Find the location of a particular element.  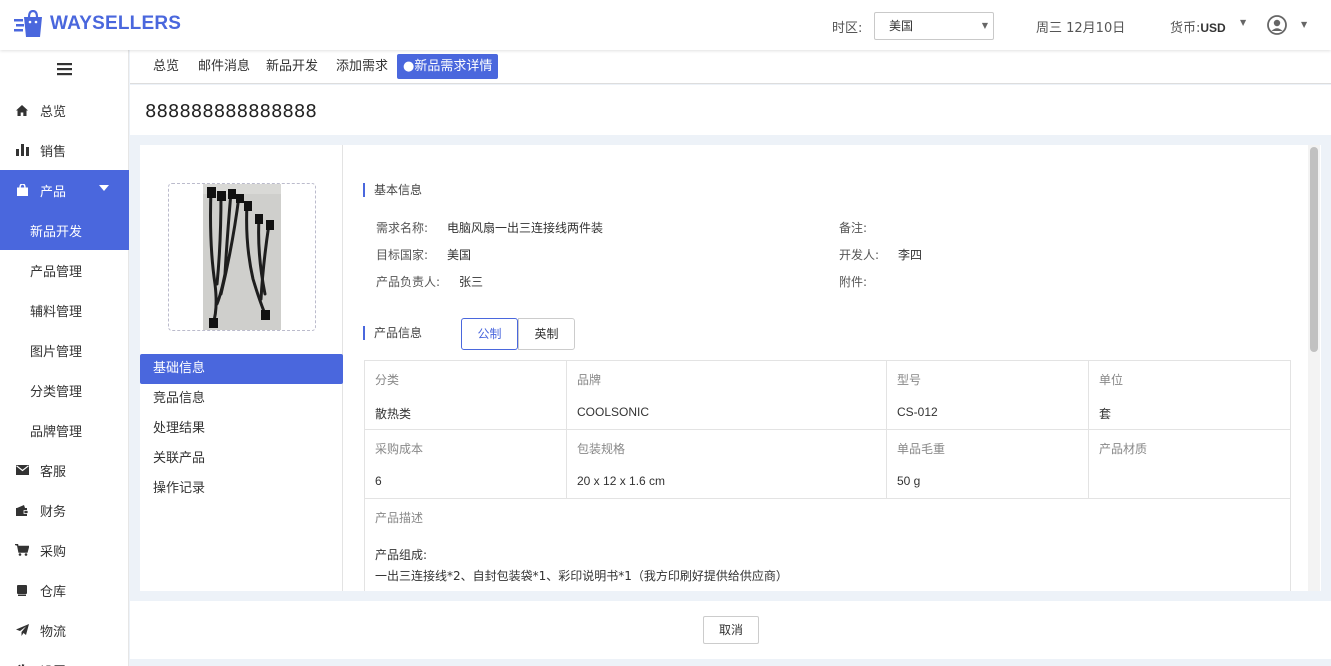

title-bar: 888888888888888 is located at coordinates (730, 110).